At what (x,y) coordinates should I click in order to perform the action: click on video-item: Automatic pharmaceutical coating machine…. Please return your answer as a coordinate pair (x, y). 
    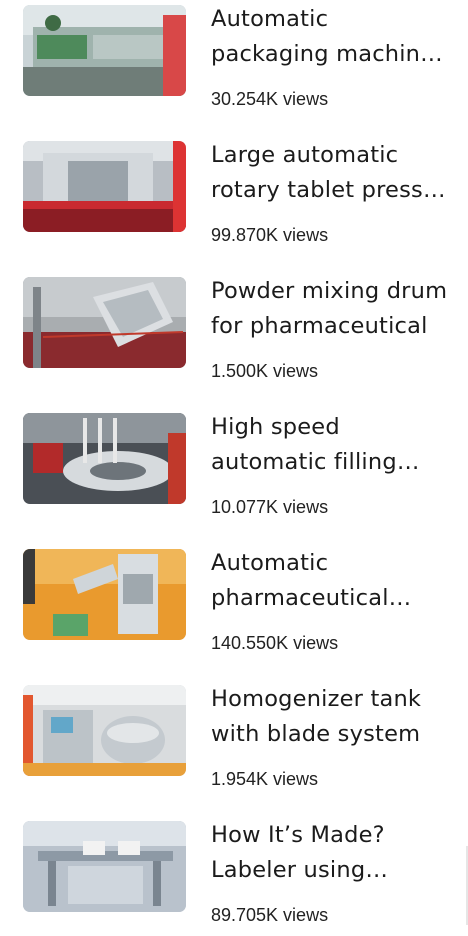
    Looking at the image, I should click on (234, 604).